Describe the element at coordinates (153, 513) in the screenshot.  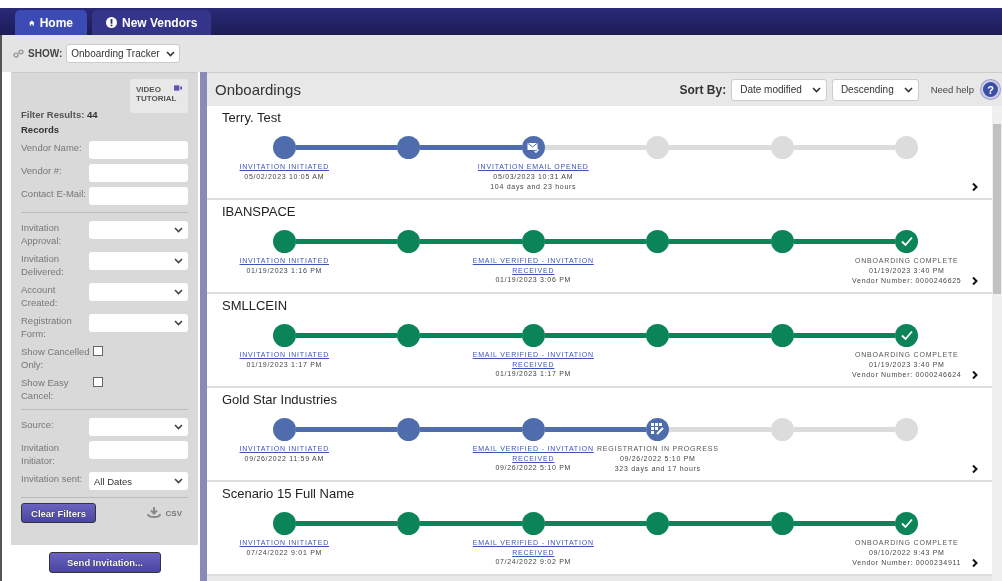
I see `download-icon` at that location.